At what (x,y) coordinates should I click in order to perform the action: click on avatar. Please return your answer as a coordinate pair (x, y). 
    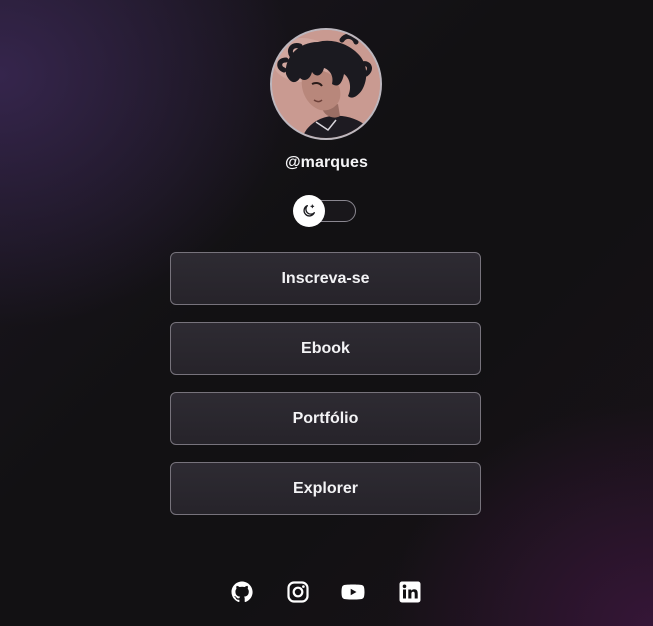
    Looking at the image, I should click on (326, 84).